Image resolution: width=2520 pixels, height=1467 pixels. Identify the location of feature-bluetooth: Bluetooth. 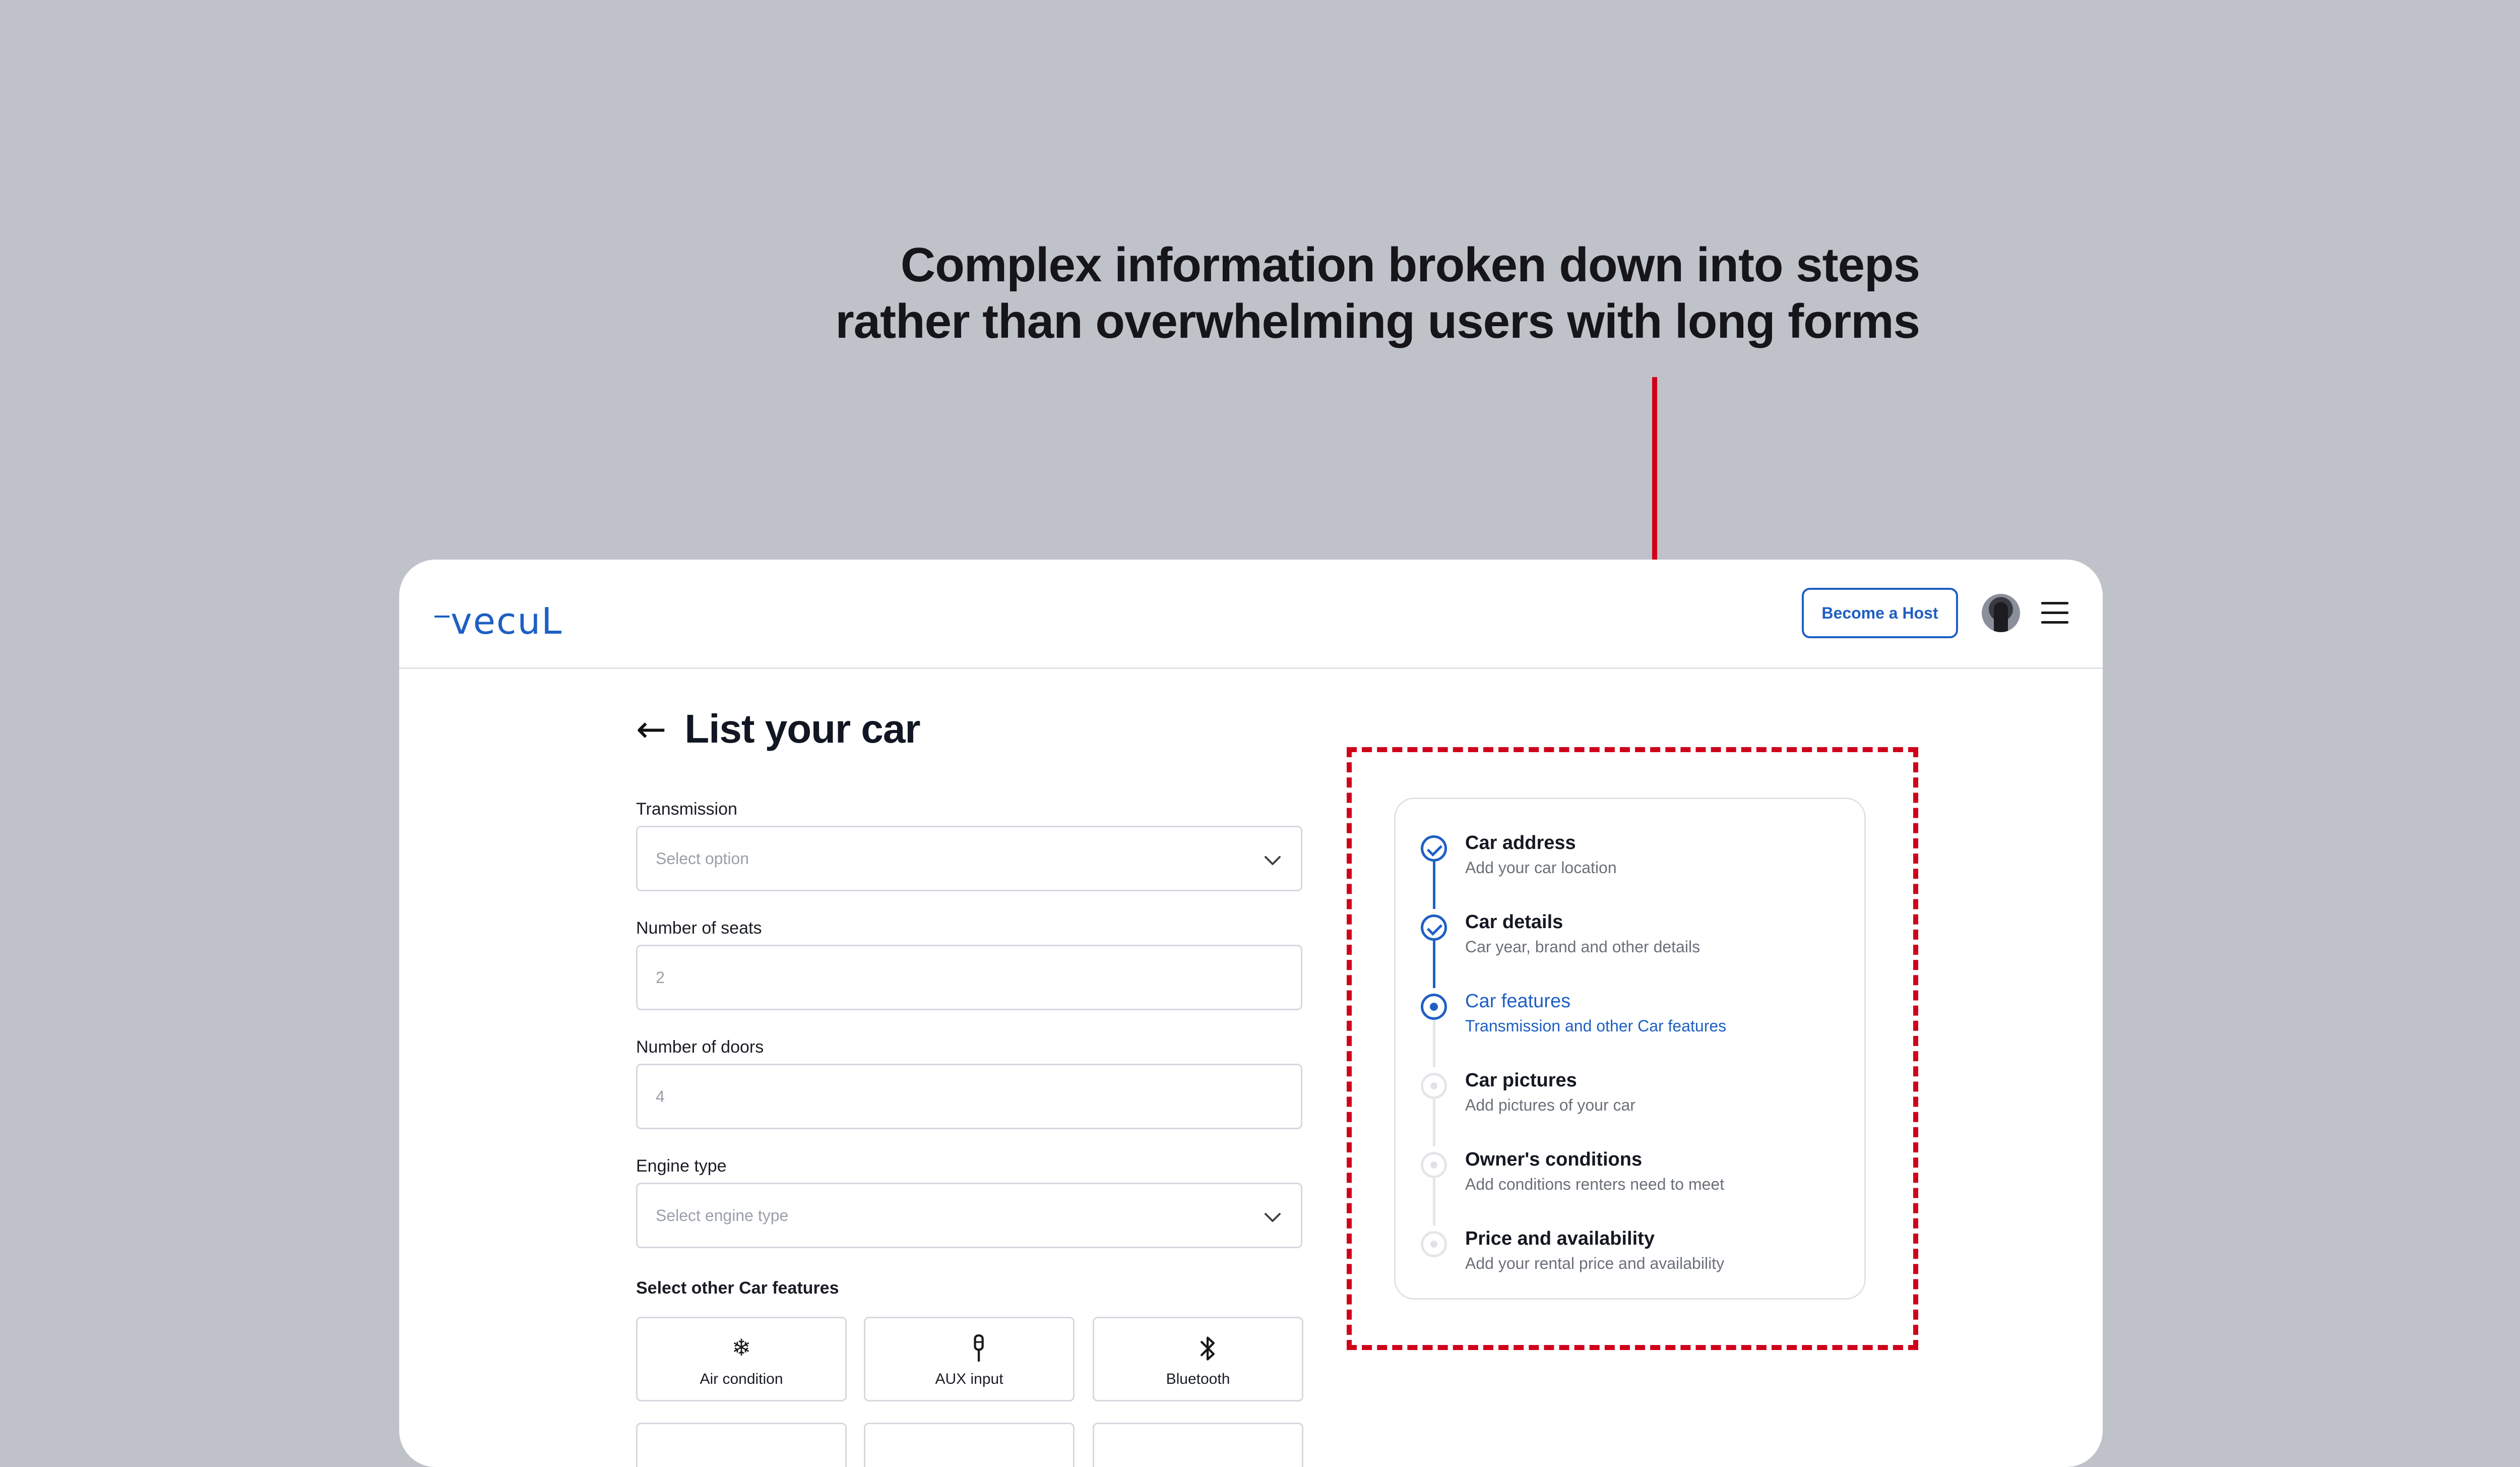
(1198, 1359).